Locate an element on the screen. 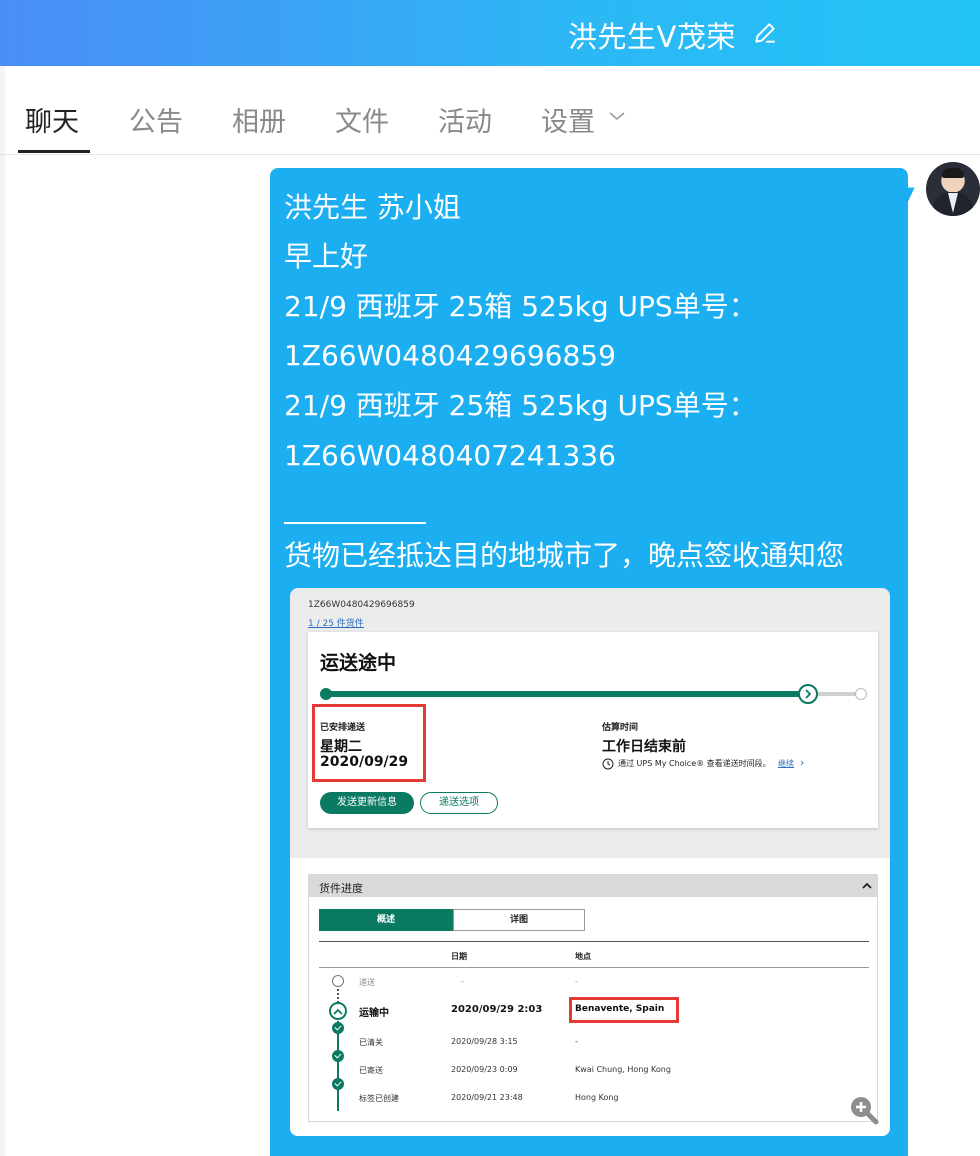 This screenshot has height=1156, width=980. row-date: 2020/09/21 23:48 is located at coordinates (487, 1097).